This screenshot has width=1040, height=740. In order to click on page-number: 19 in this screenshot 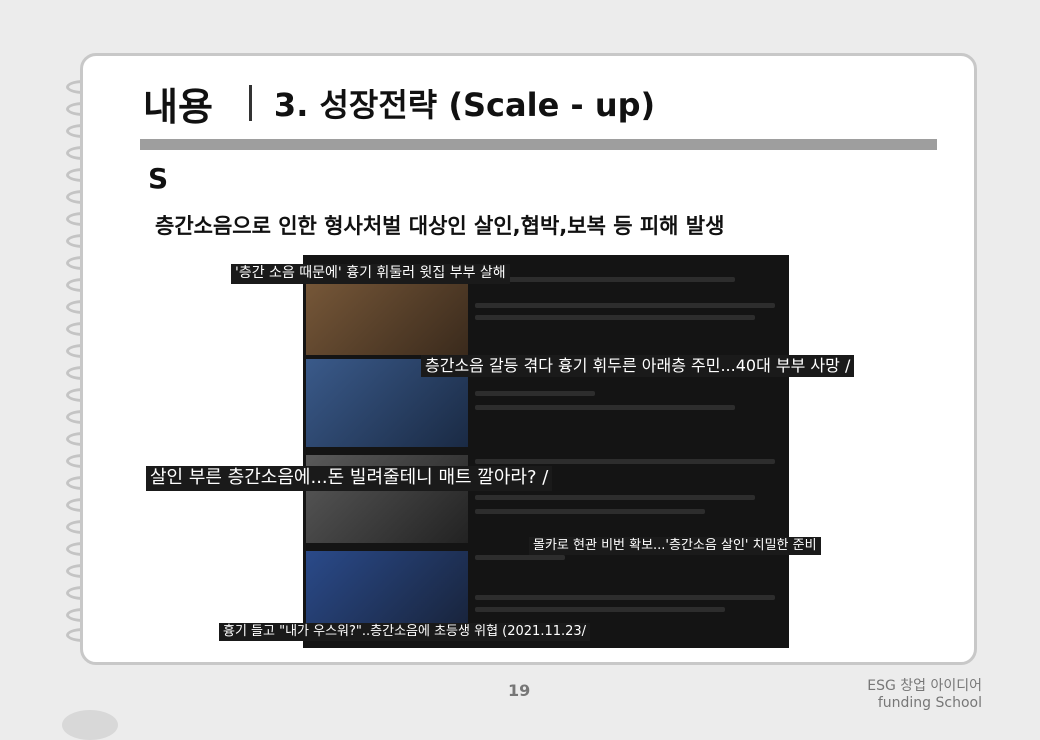, I will do `click(519, 690)`.